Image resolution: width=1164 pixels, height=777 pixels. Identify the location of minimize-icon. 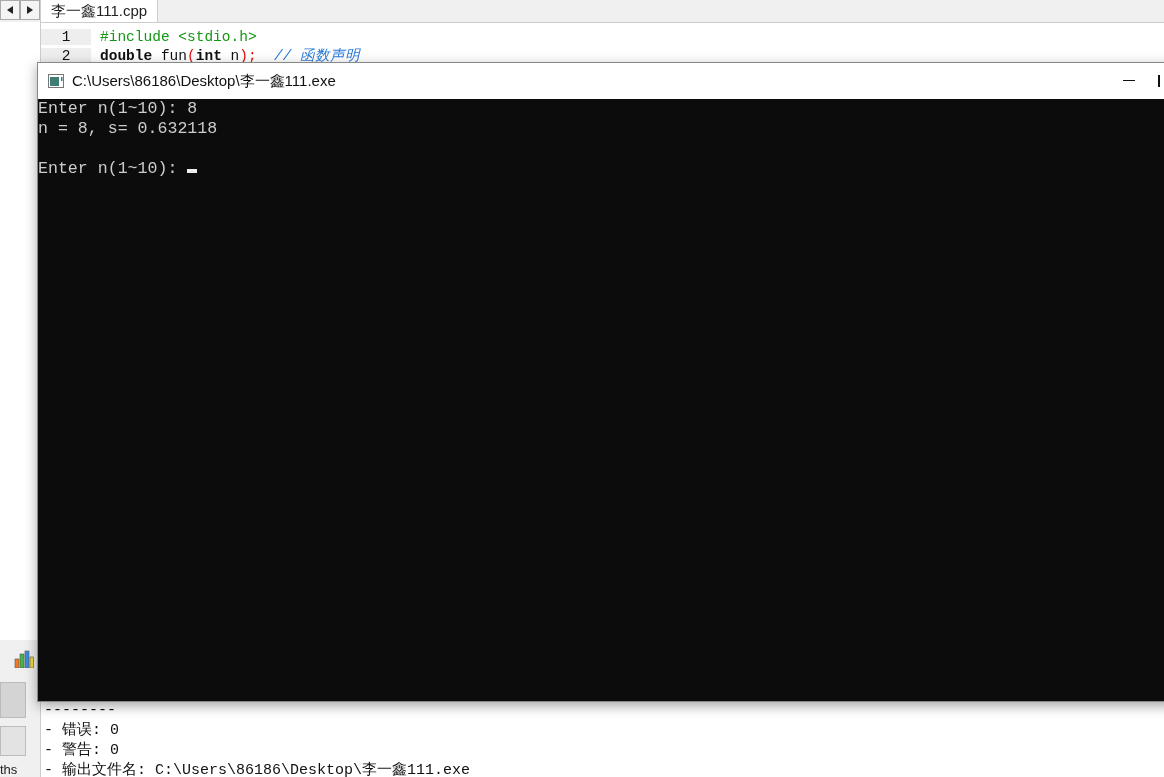
(1129, 81).